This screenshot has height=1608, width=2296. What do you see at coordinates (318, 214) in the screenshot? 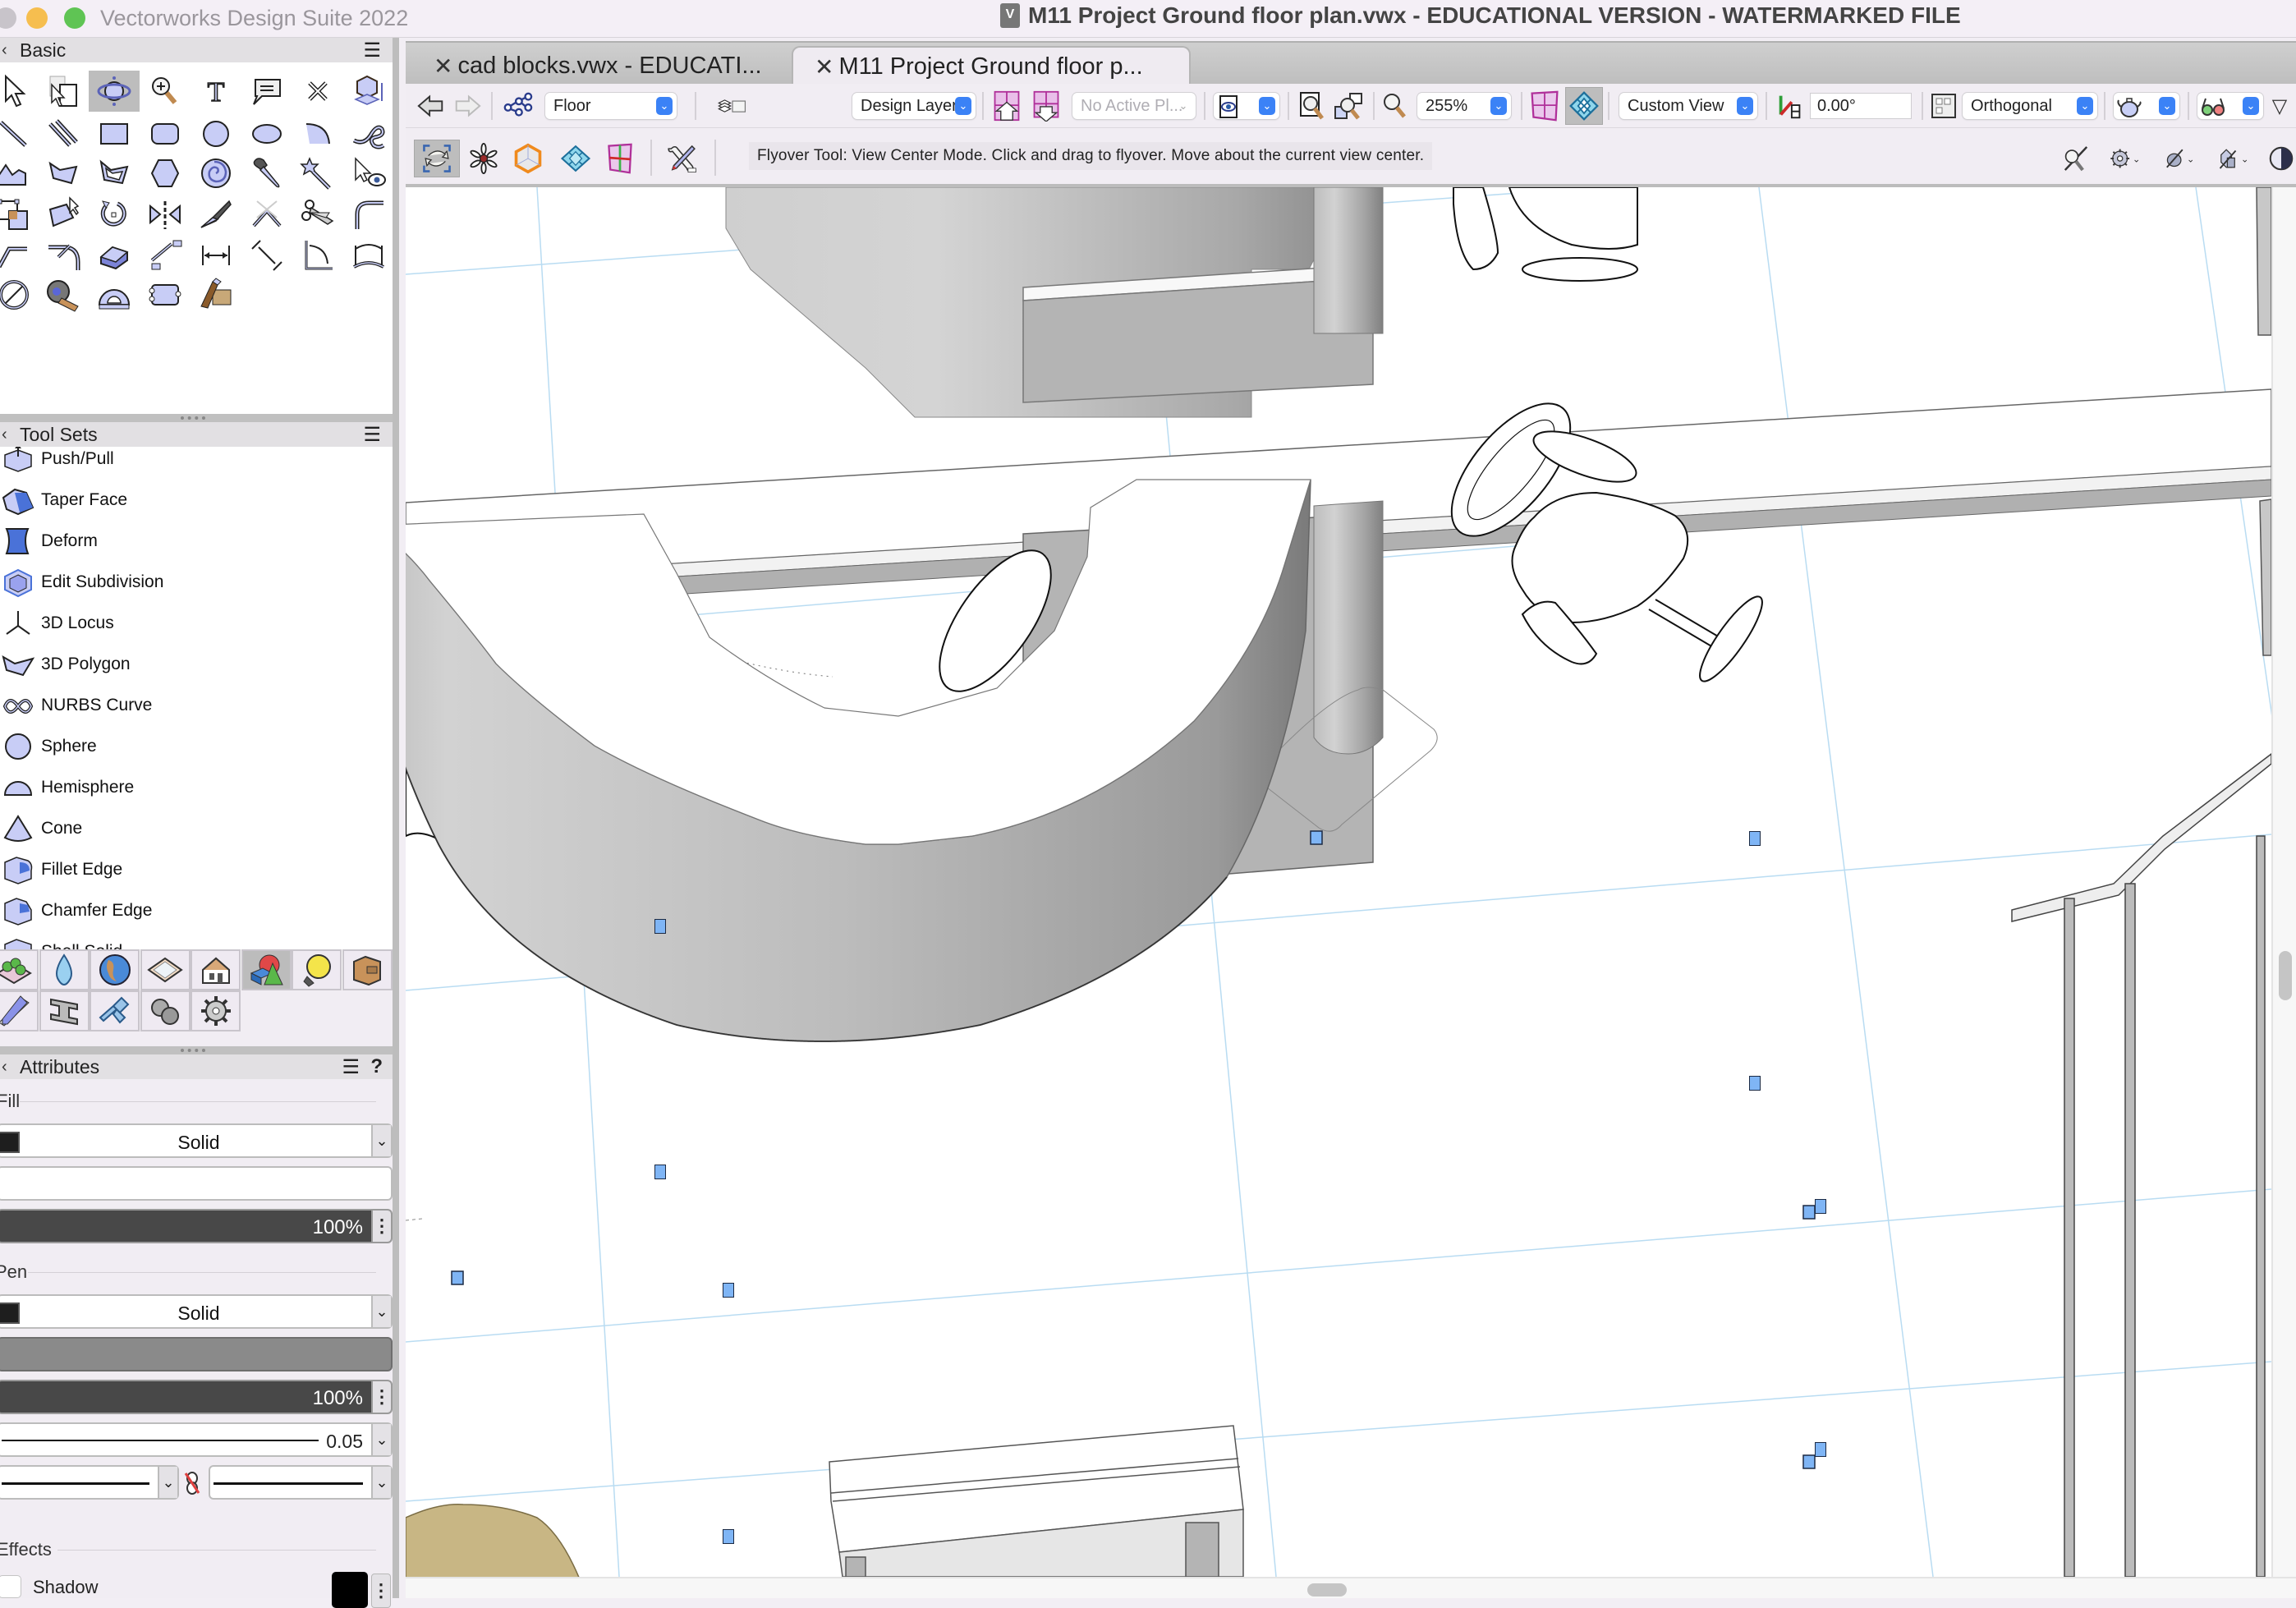
I see `trim-tool` at bounding box center [318, 214].